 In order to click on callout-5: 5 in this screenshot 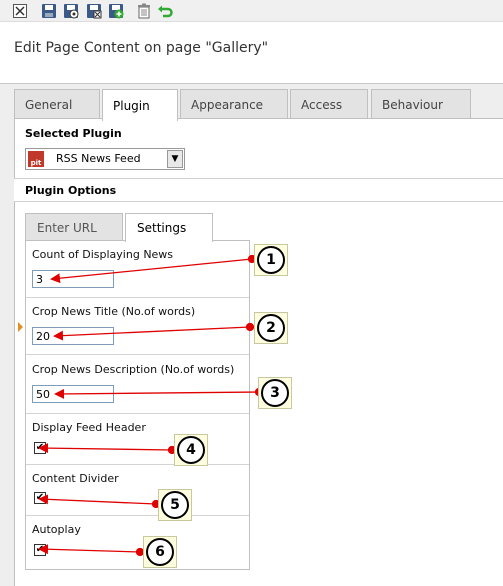, I will do `click(175, 505)`.